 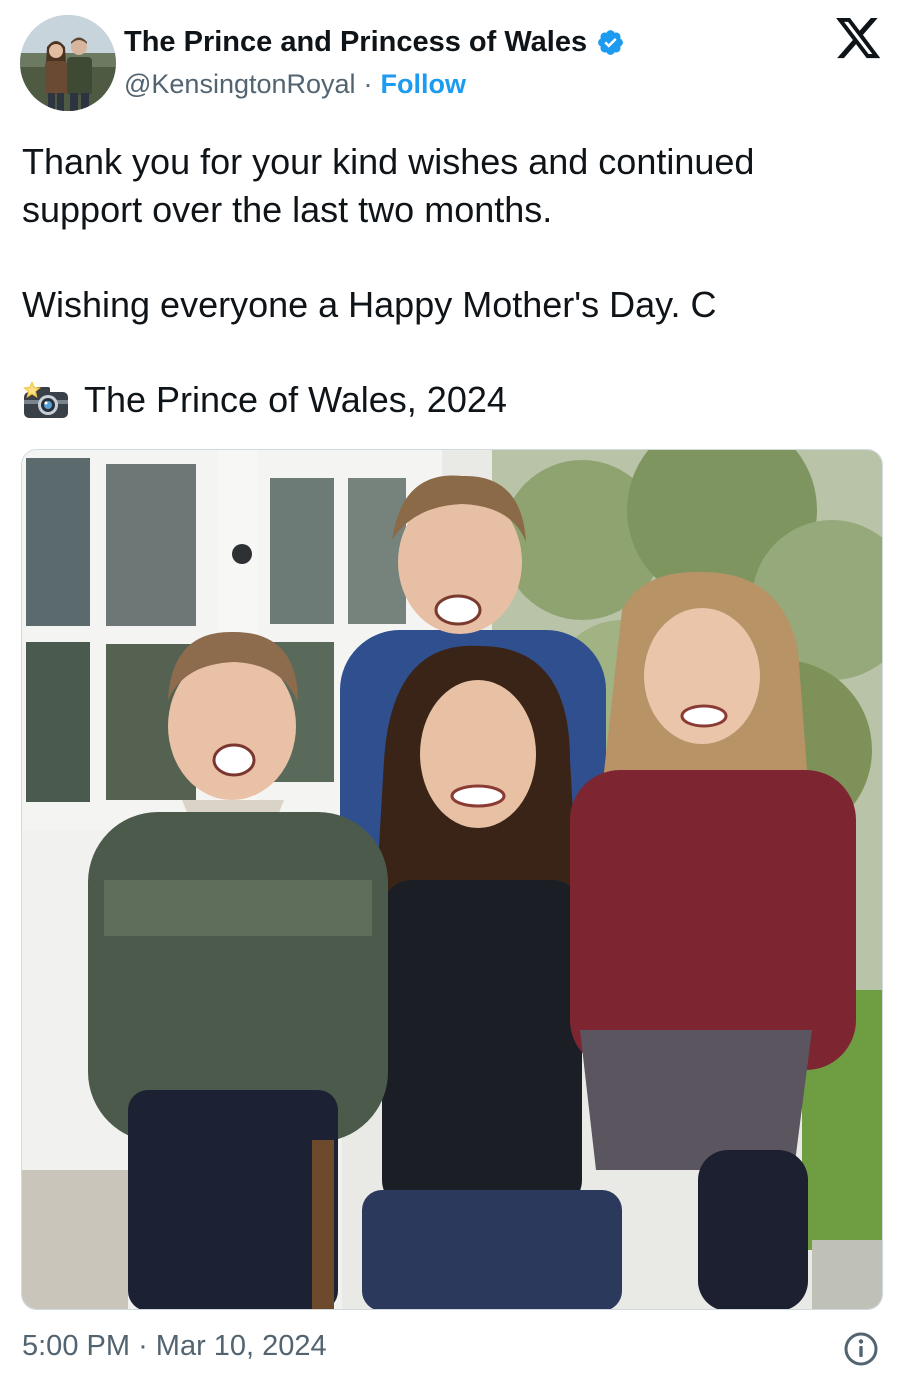 I want to click on camera-with-flash-icon, so click(x=46, y=400).